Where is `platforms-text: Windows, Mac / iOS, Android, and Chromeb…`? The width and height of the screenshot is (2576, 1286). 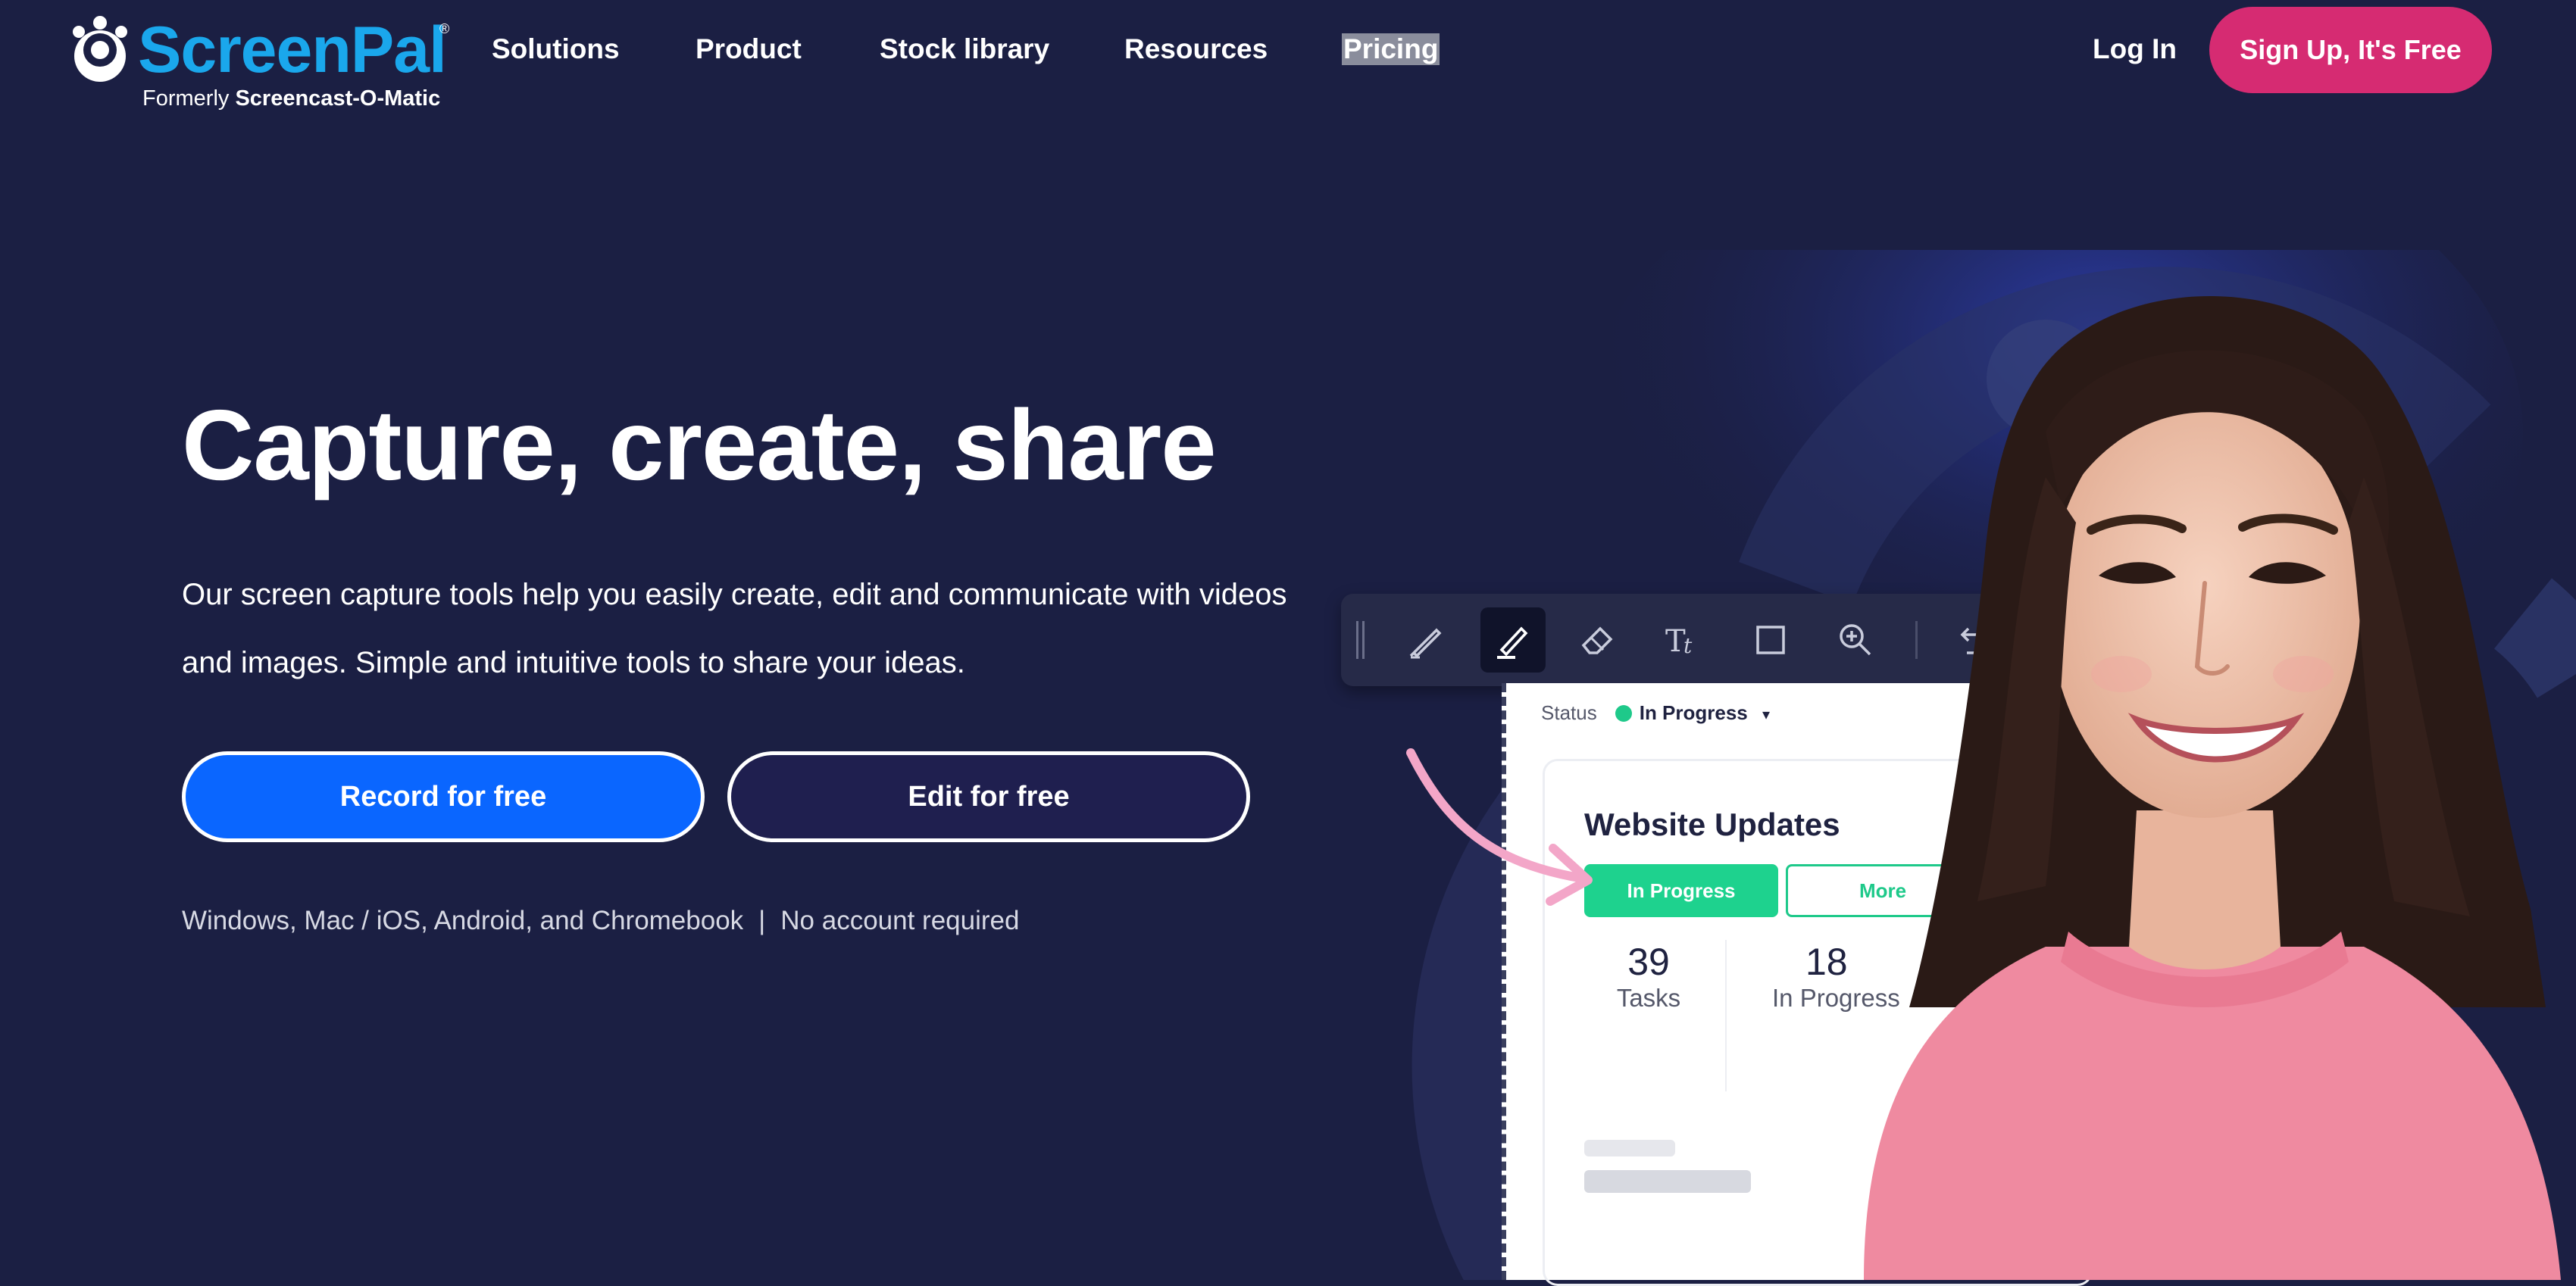
platforms-text: Windows, Mac / iOS, Android, and Chromeb… is located at coordinates (463, 920).